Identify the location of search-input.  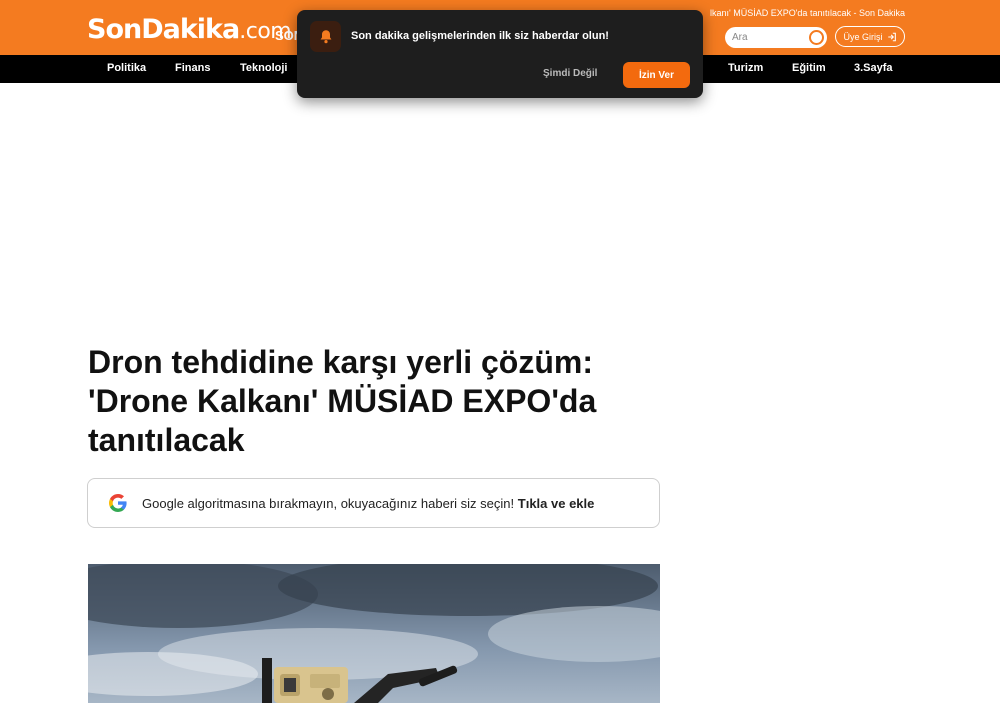
(770, 37).